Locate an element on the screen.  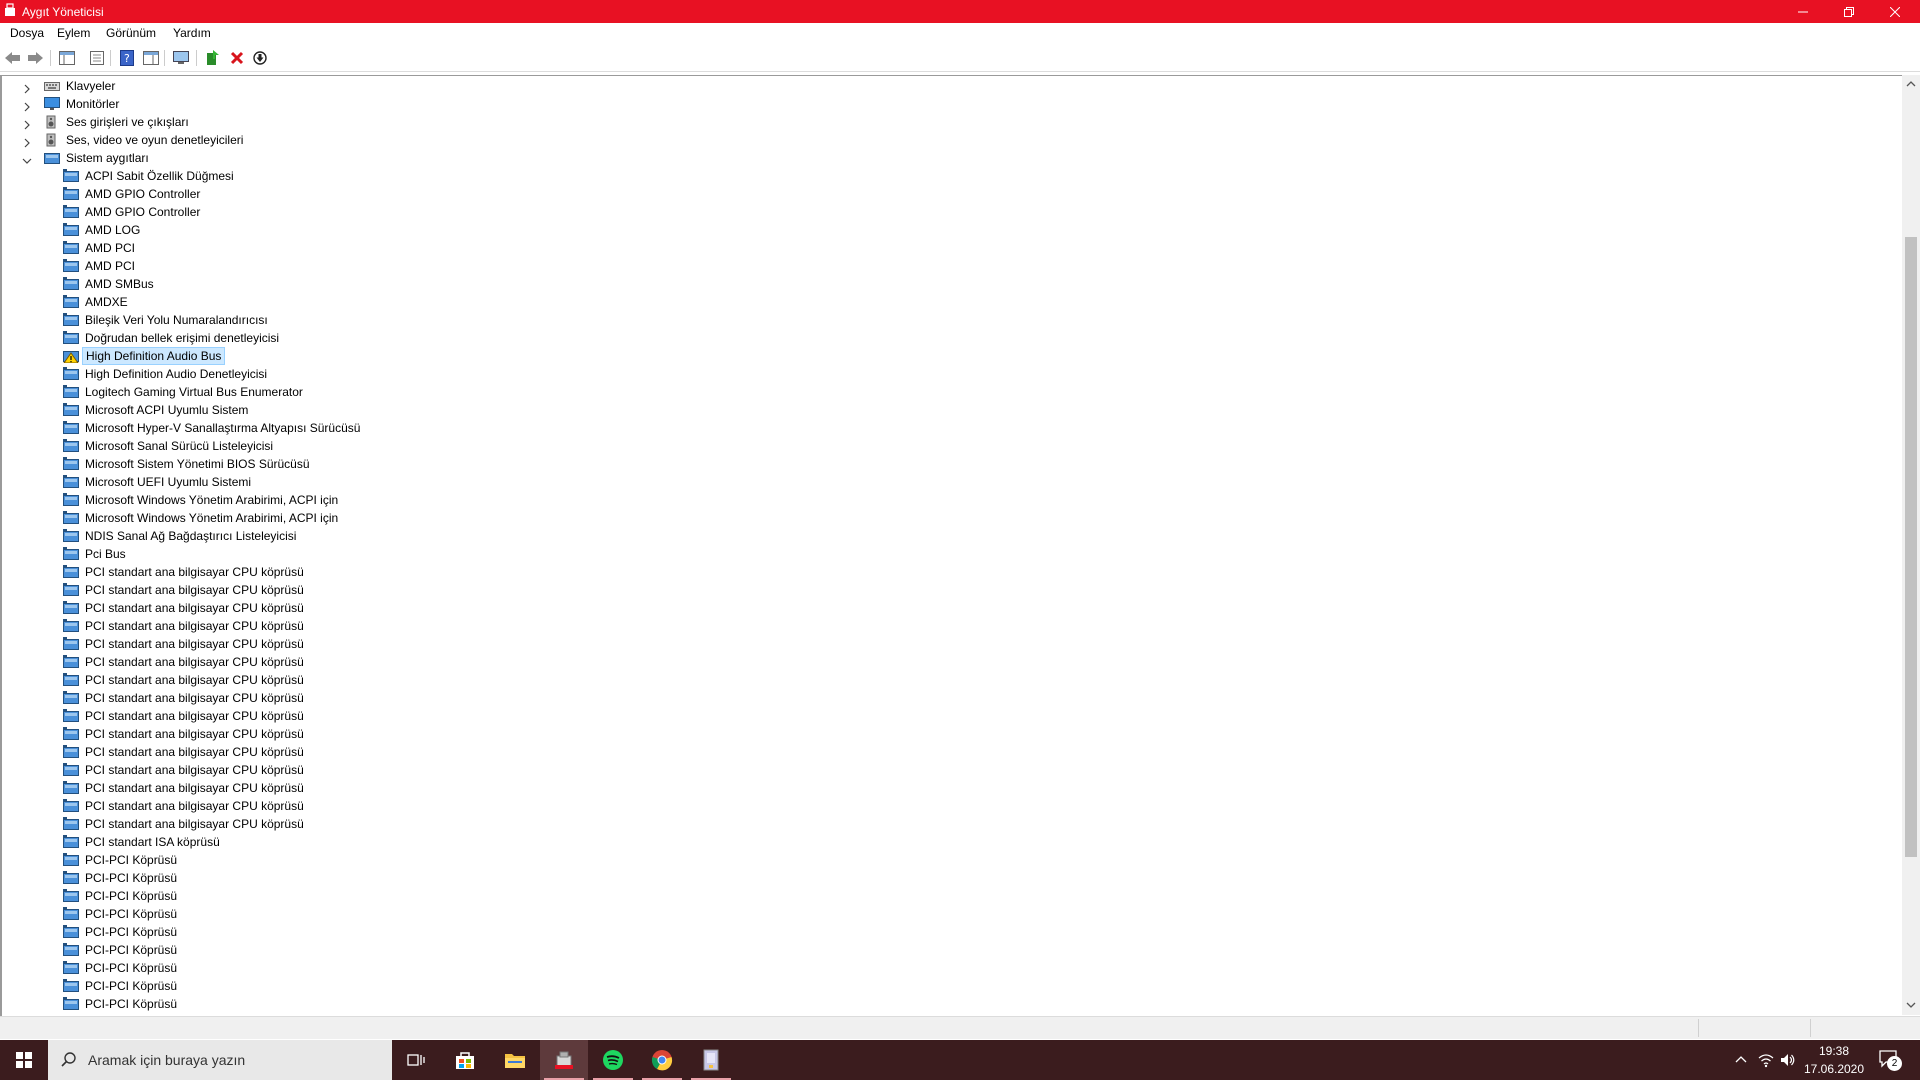
tree-device: Microsoft Sanal Sürücü Listeleyicisi is located at coordinates (947, 446).